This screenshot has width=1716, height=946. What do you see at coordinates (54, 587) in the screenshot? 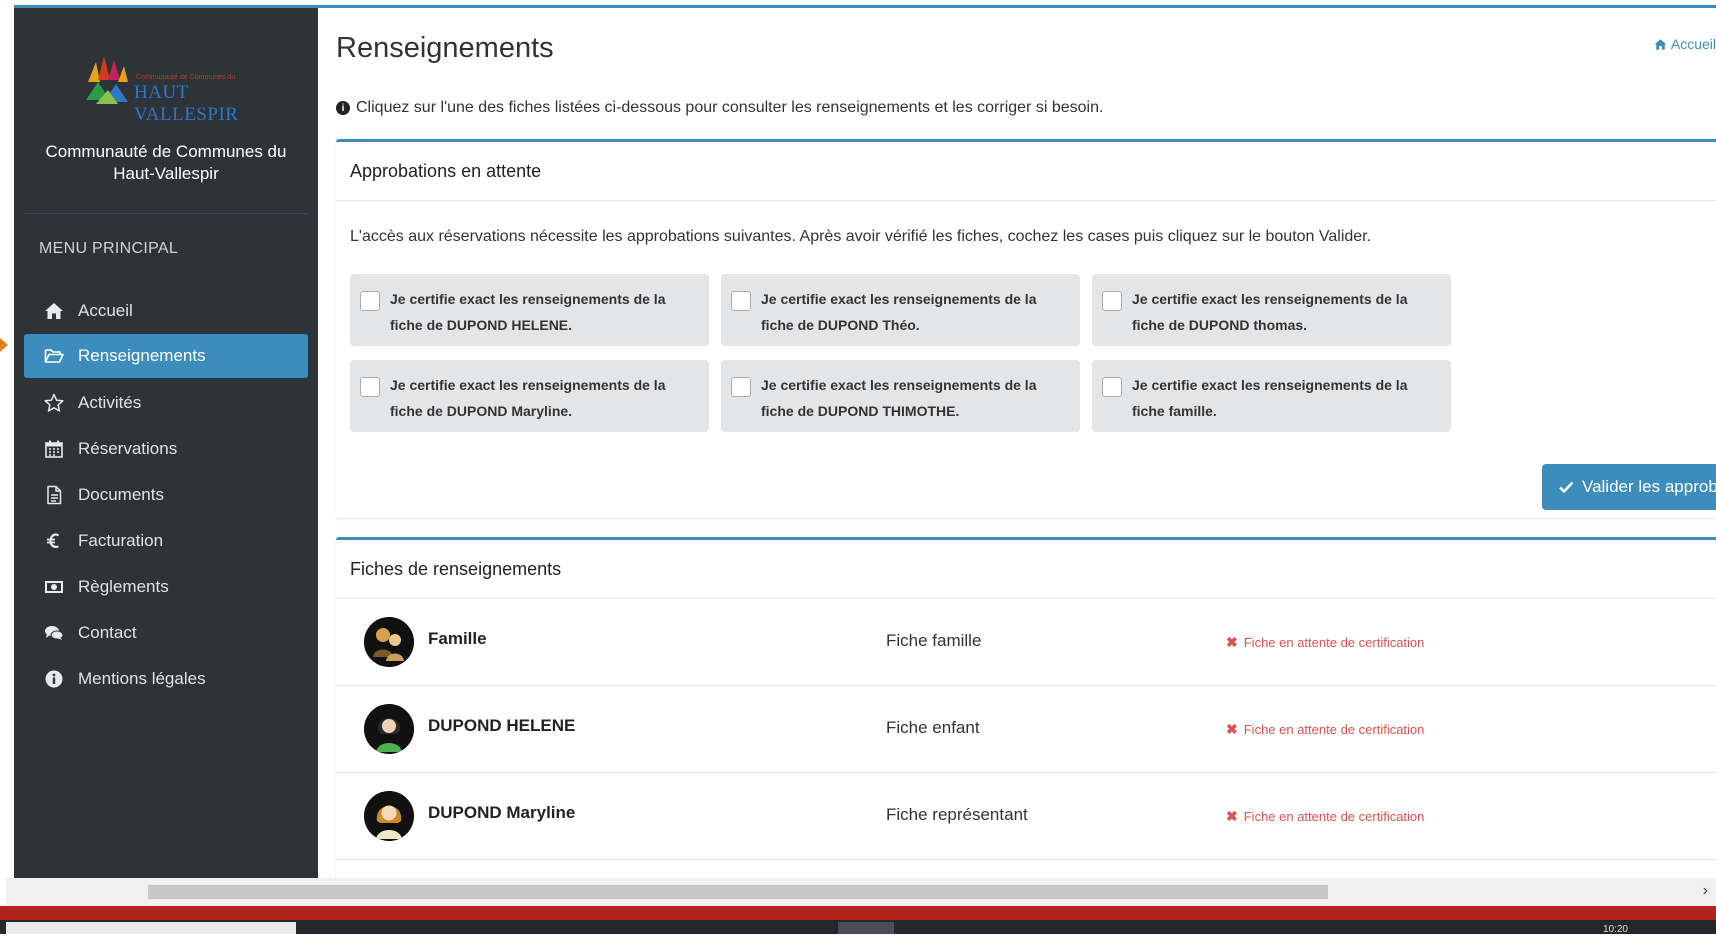
I see `money-icon` at bounding box center [54, 587].